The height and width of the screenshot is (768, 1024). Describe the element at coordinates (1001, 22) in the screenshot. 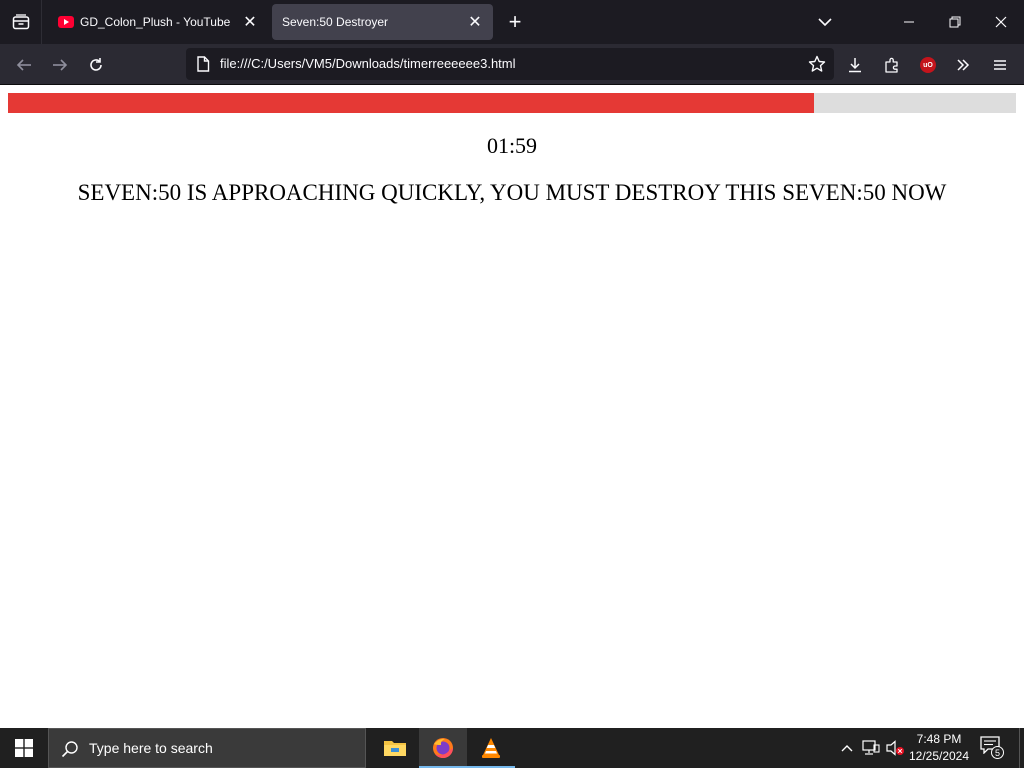

I see `close-window-button` at that location.